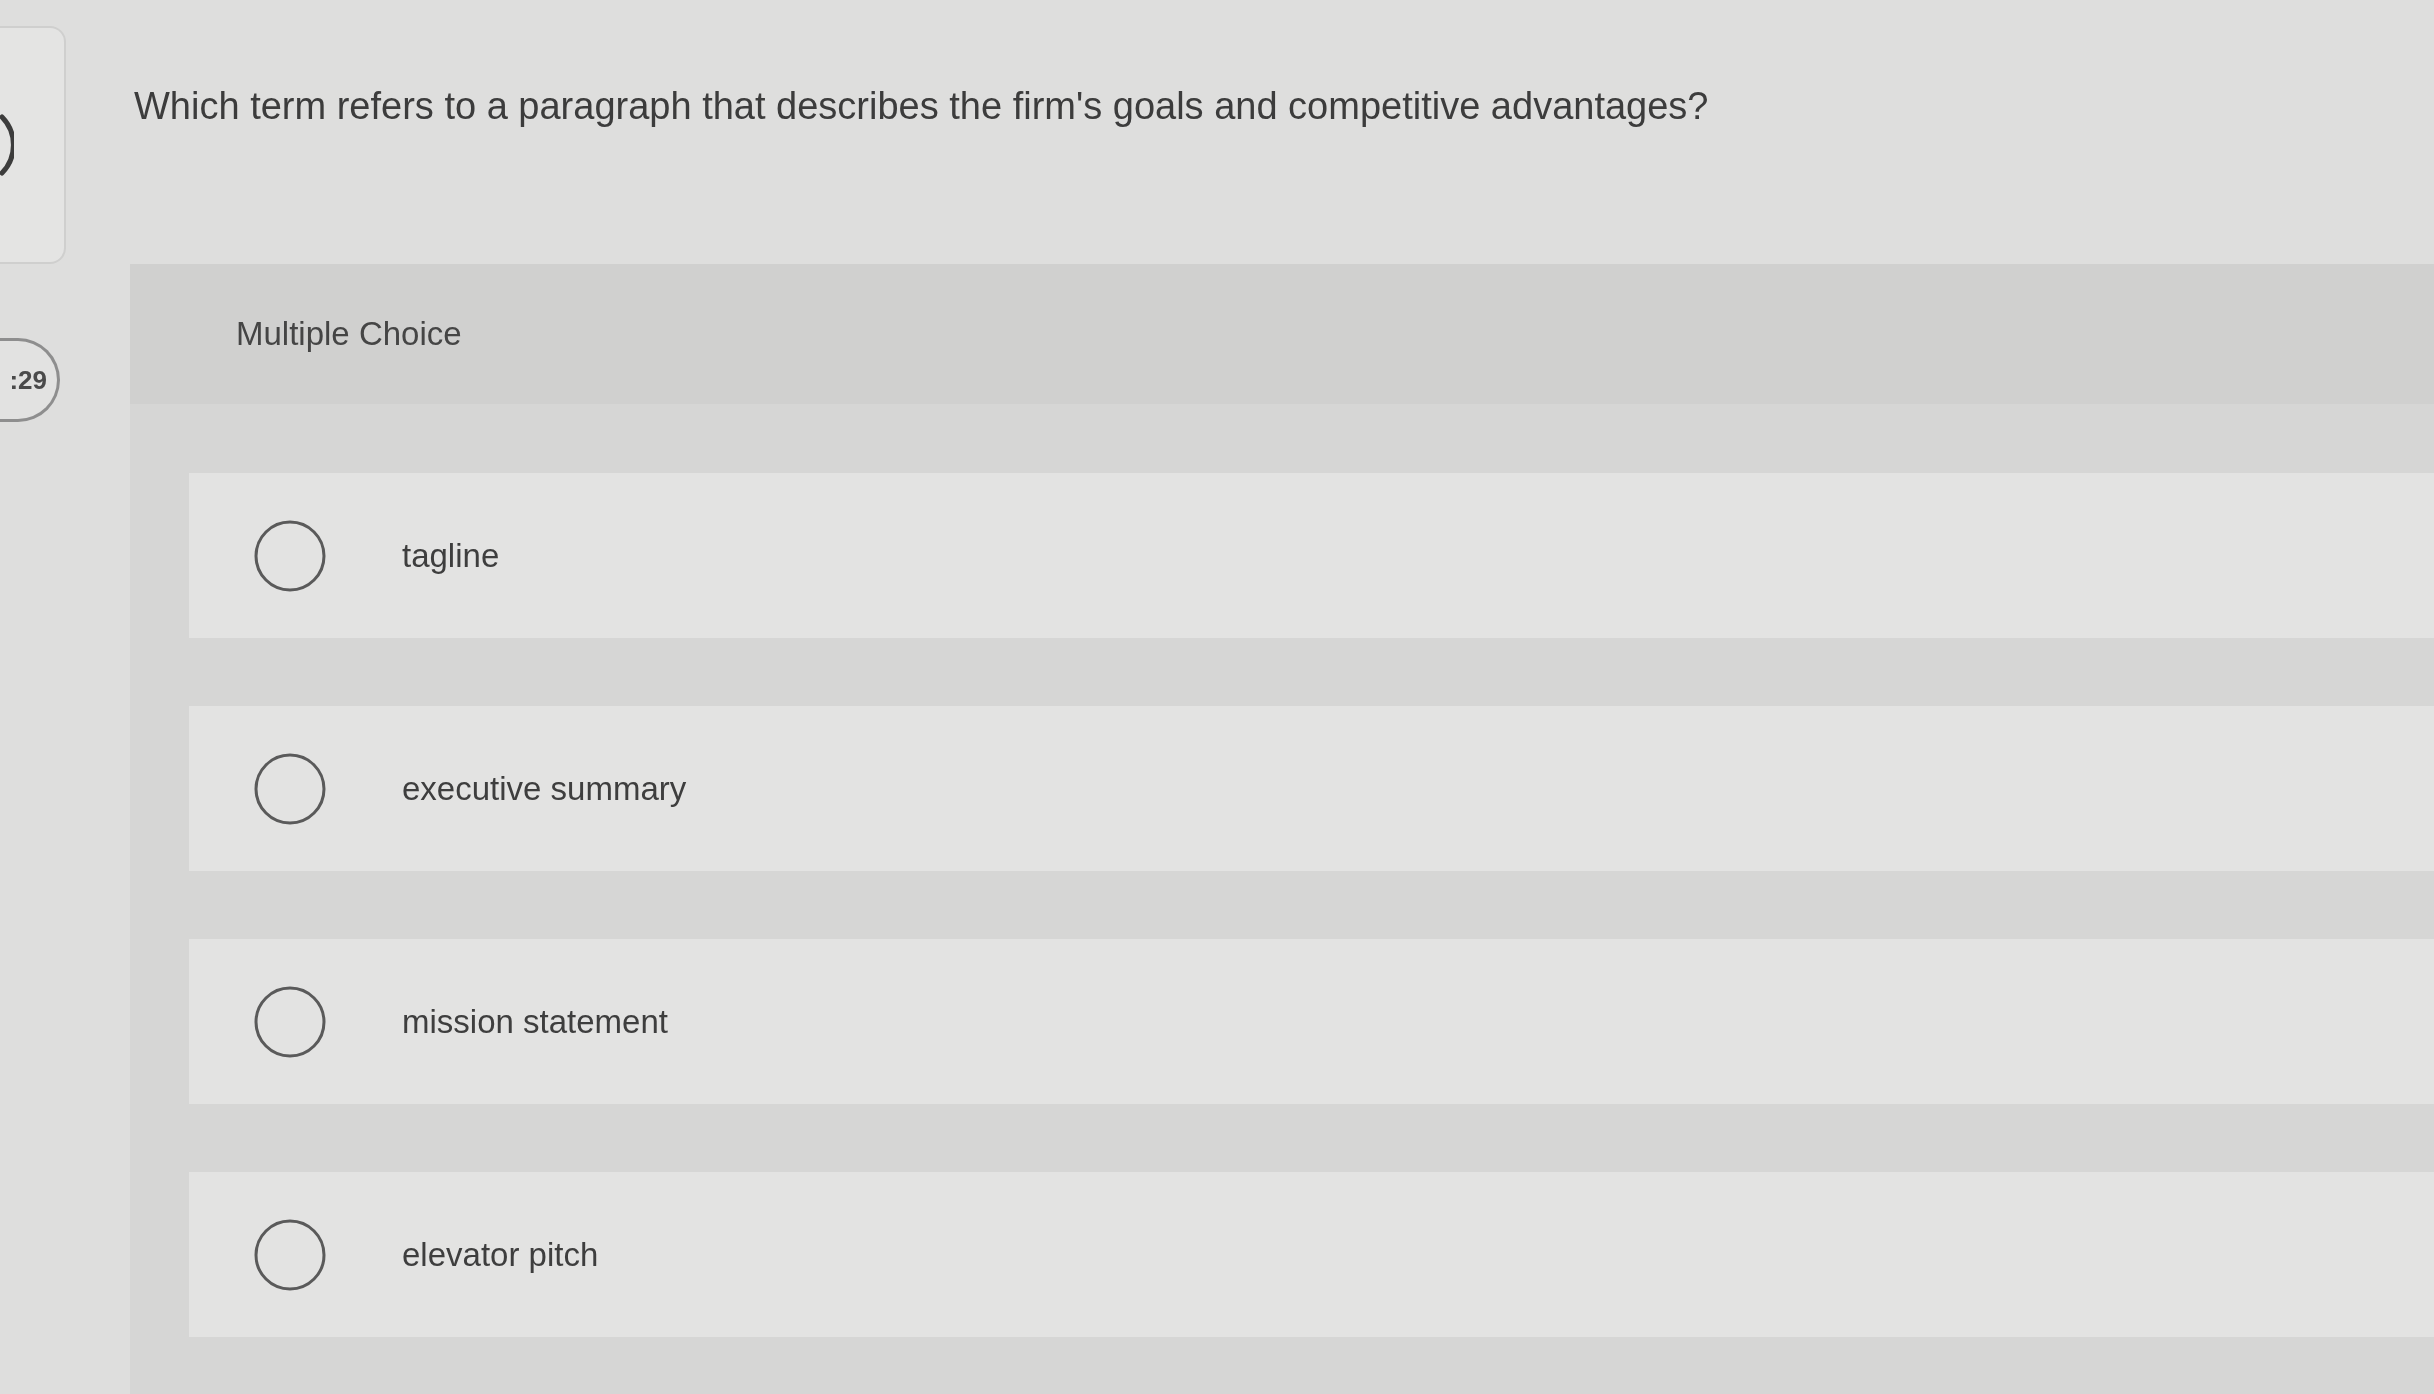  I want to click on ring-icon, so click(7, 145).